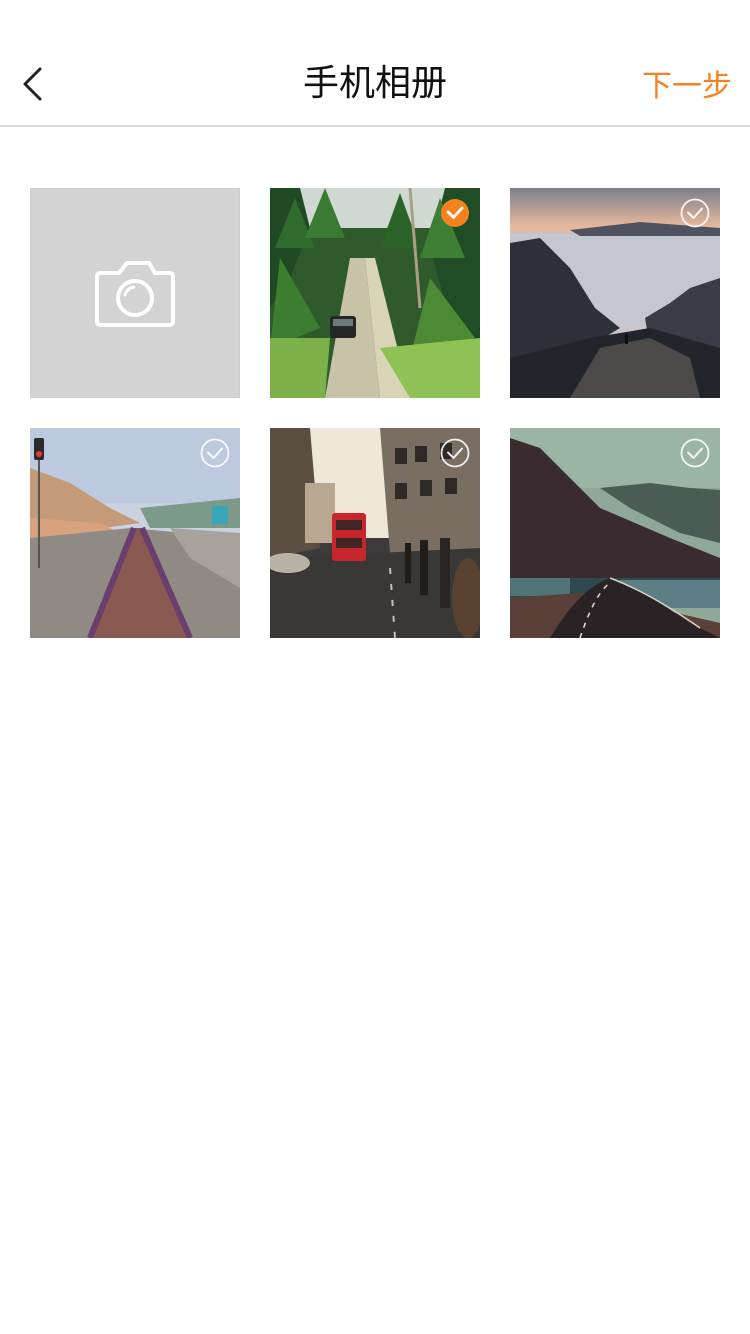 Image resolution: width=750 pixels, height=1334 pixels. I want to click on photo-tile-winding-road, so click(615, 533).